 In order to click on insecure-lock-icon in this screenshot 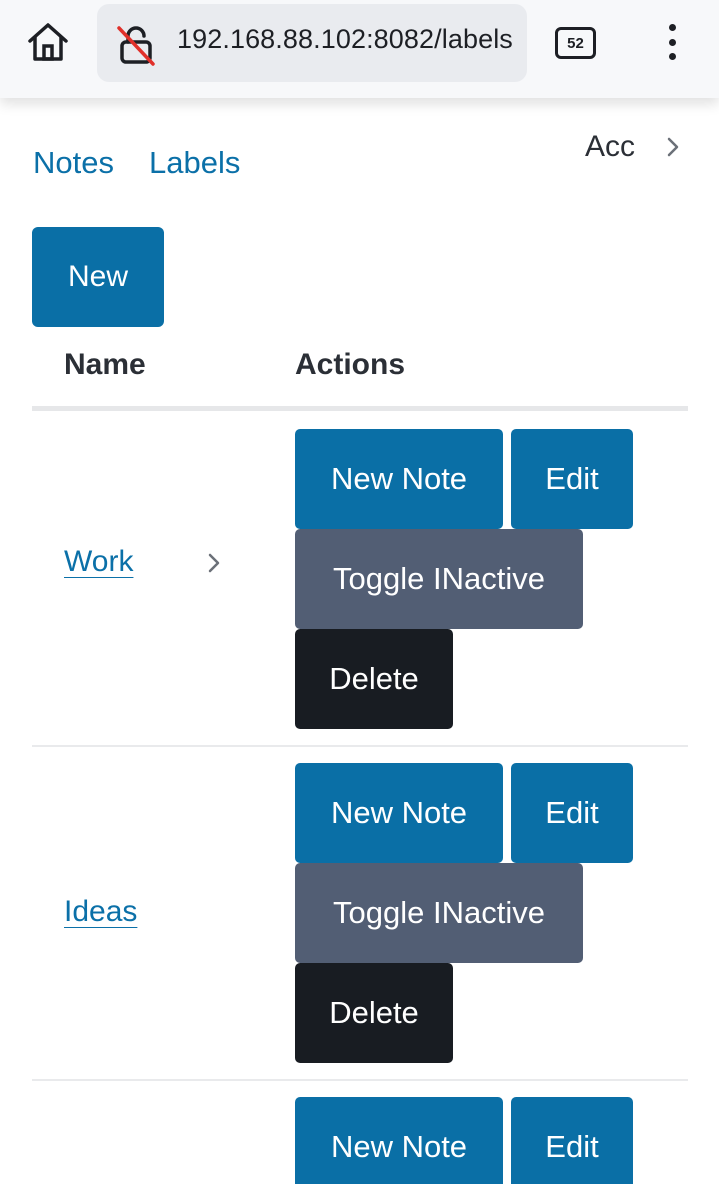, I will do `click(136, 46)`.